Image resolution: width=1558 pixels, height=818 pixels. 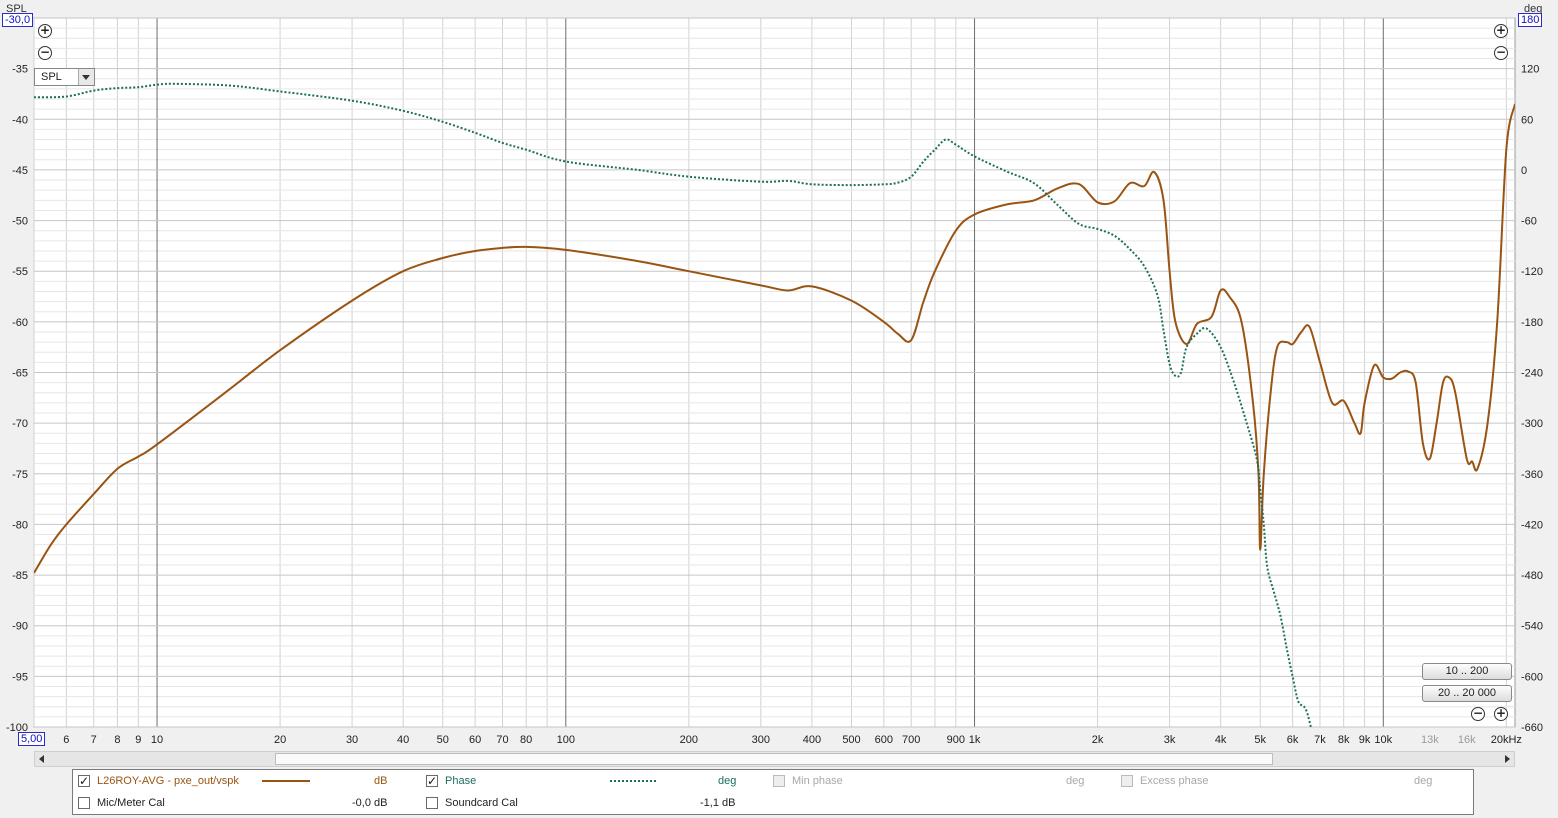 I want to click on y-tick-label: -60, so click(x=20, y=323).